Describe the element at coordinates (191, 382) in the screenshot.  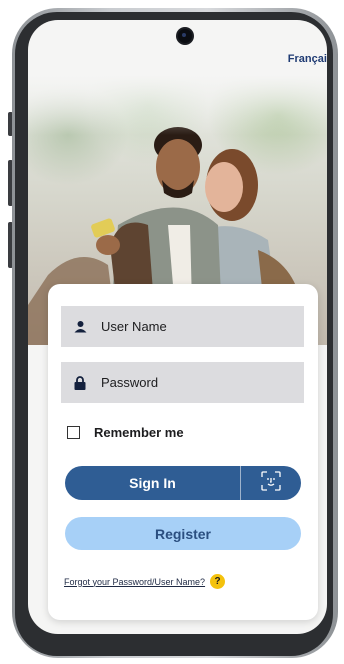
I see `password-input` at that location.